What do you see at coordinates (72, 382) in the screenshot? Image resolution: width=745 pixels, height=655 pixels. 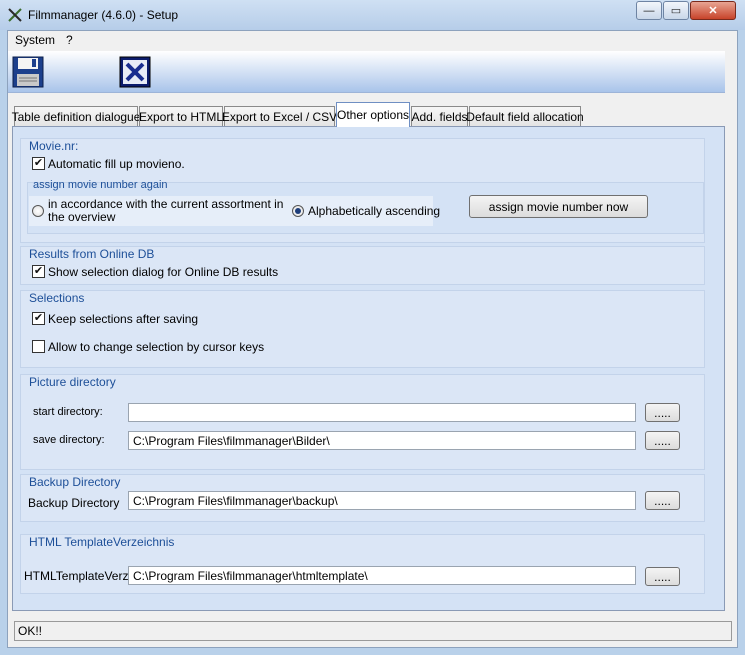 I see `picture-directory-title: Picture directory` at bounding box center [72, 382].